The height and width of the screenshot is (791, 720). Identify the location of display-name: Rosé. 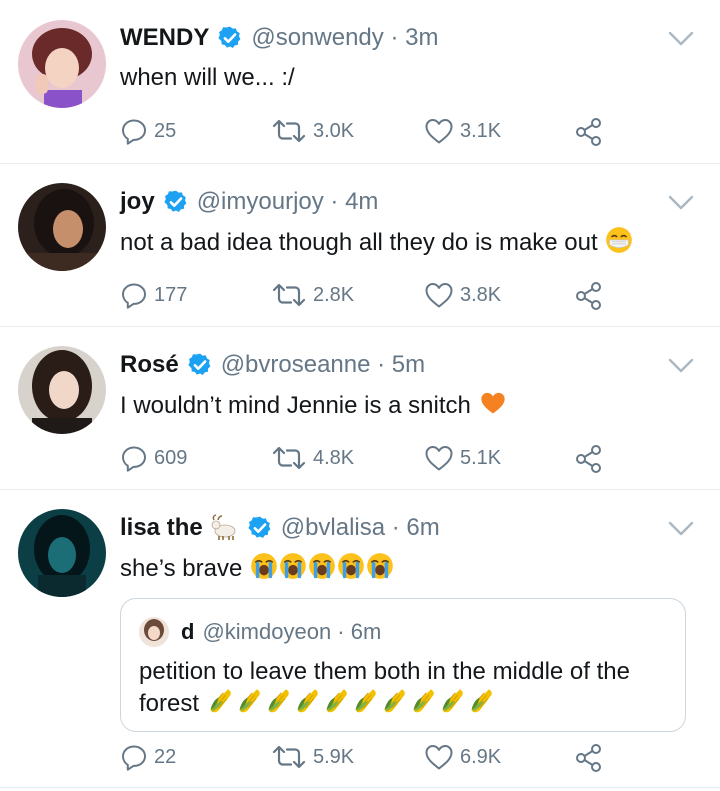
(149, 365).